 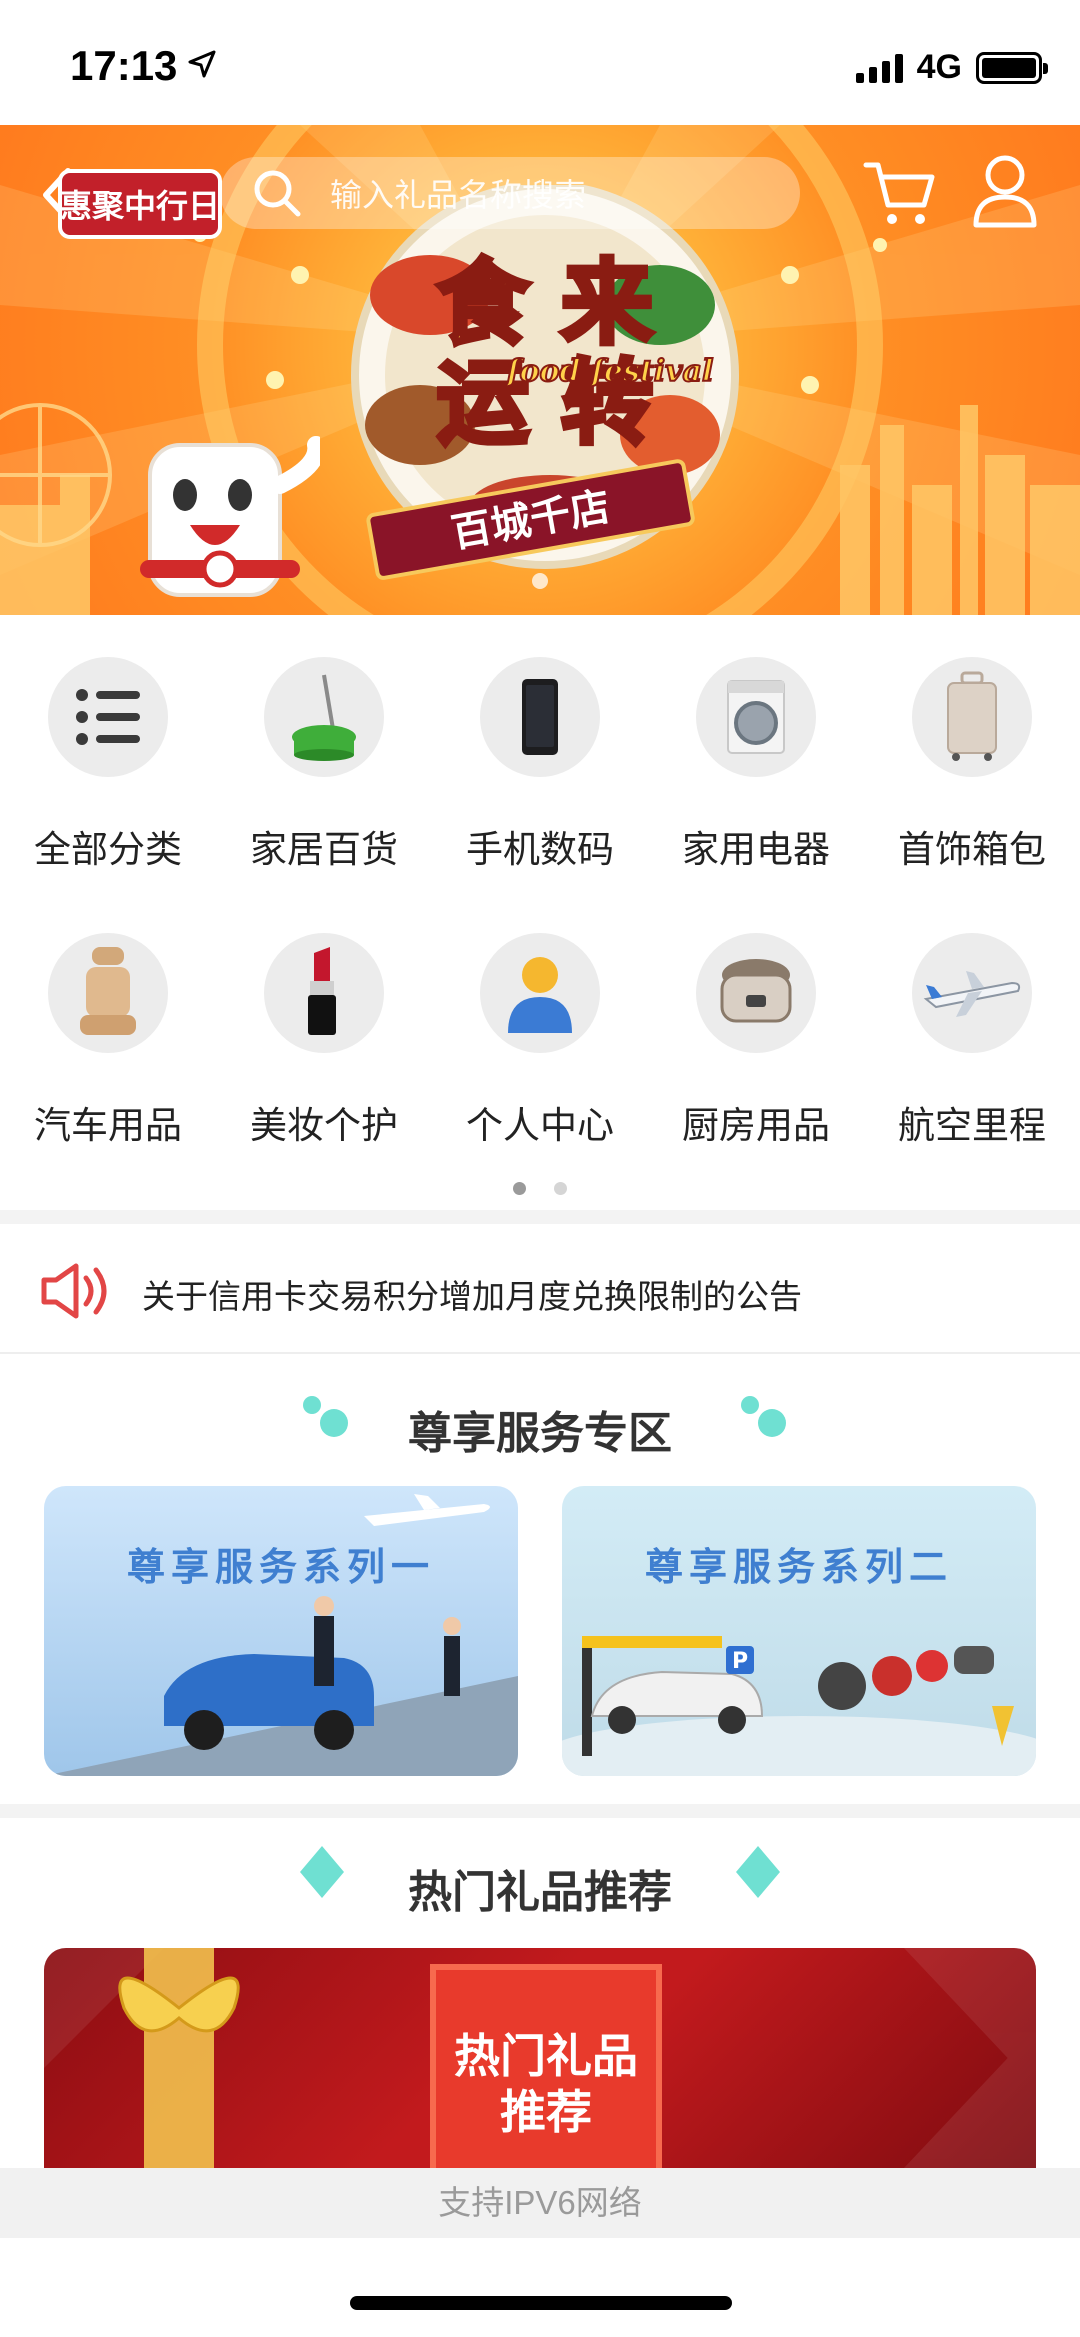 What do you see at coordinates (560, 1188) in the screenshot?
I see `pager-dot` at bounding box center [560, 1188].